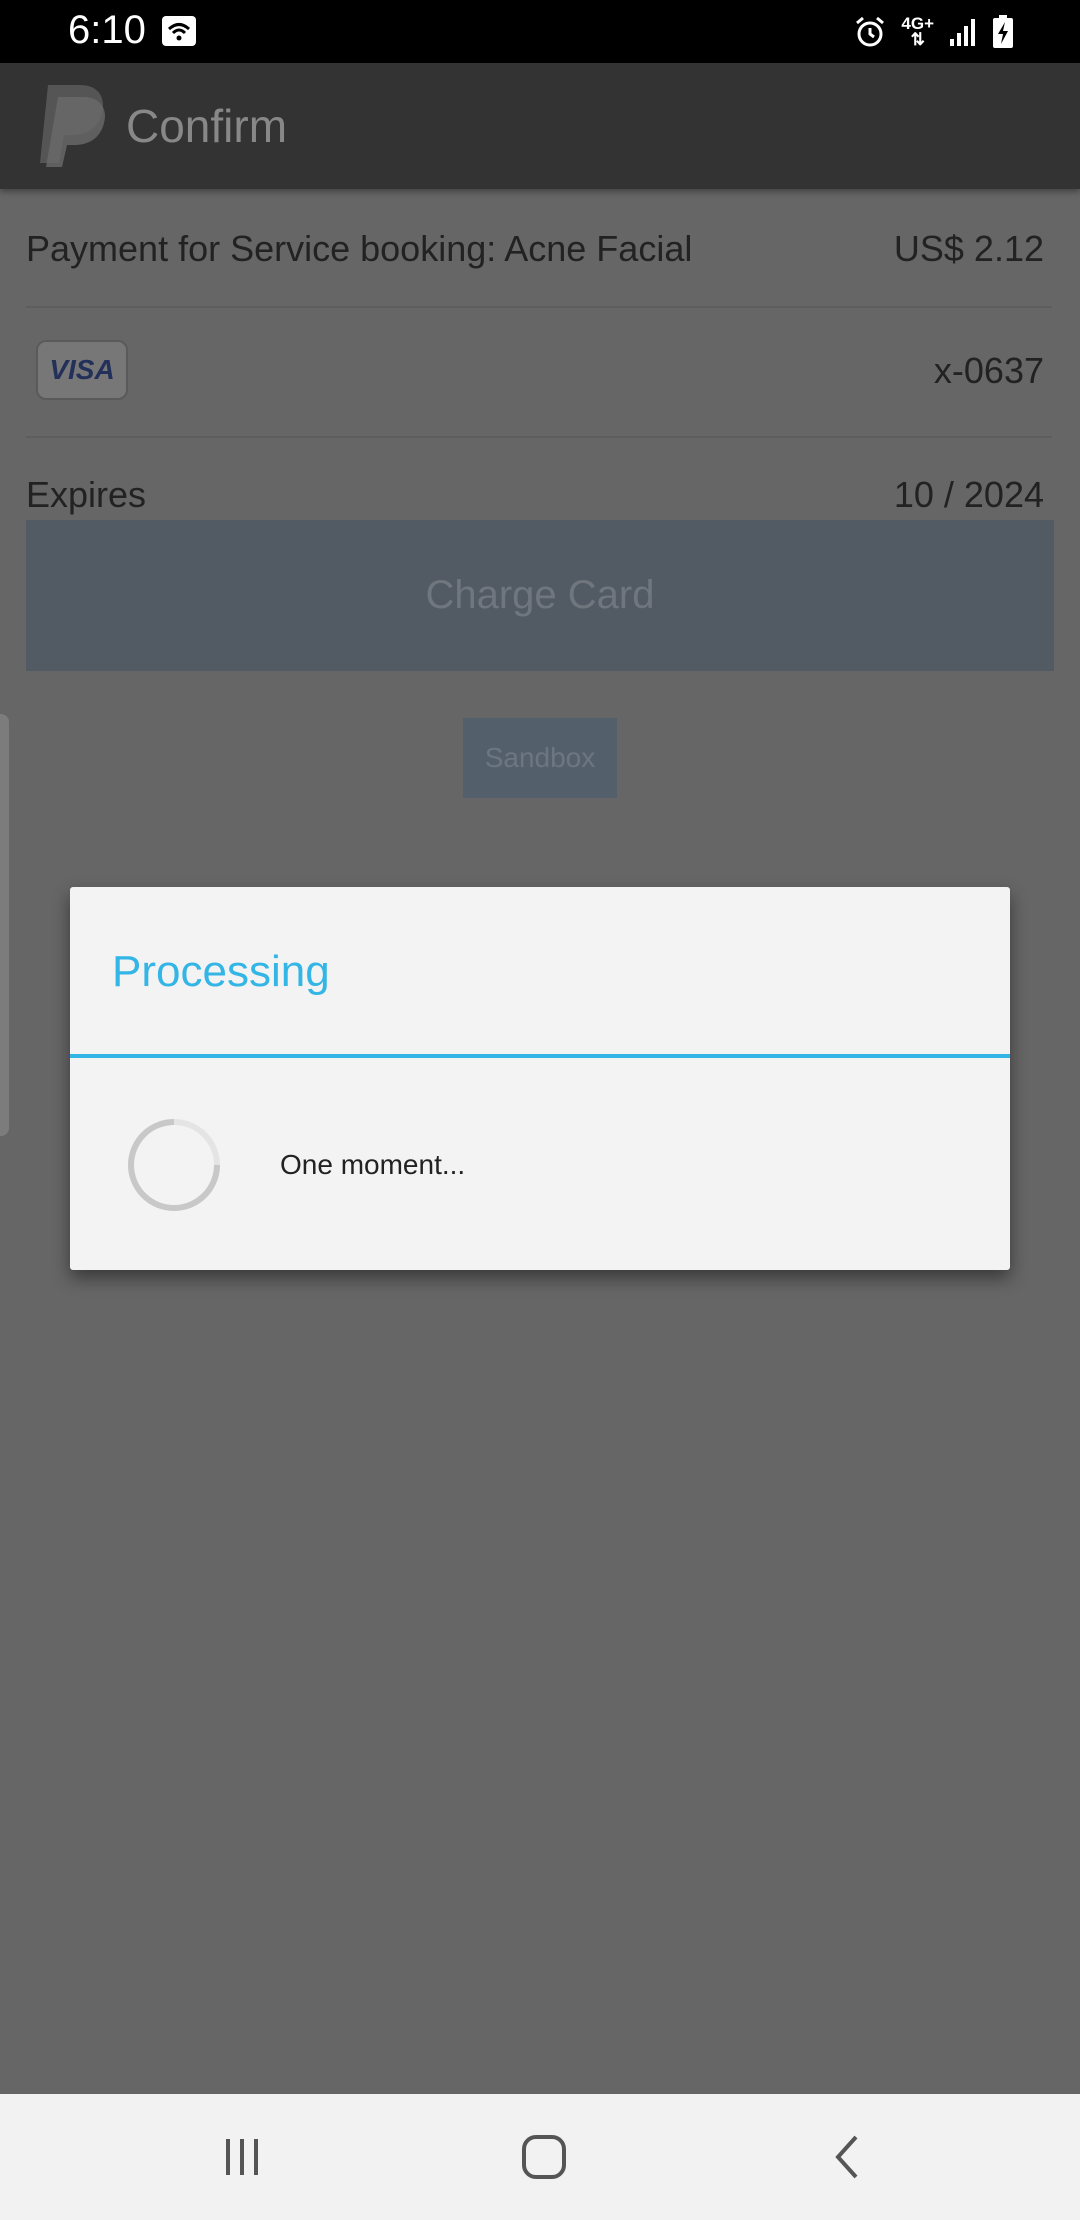 This screenshot has width=1080, height=2220. Describe the element at coordinates (540, 758) in the screenshot. I see `sandbox-badge: Sandbox` at that location.